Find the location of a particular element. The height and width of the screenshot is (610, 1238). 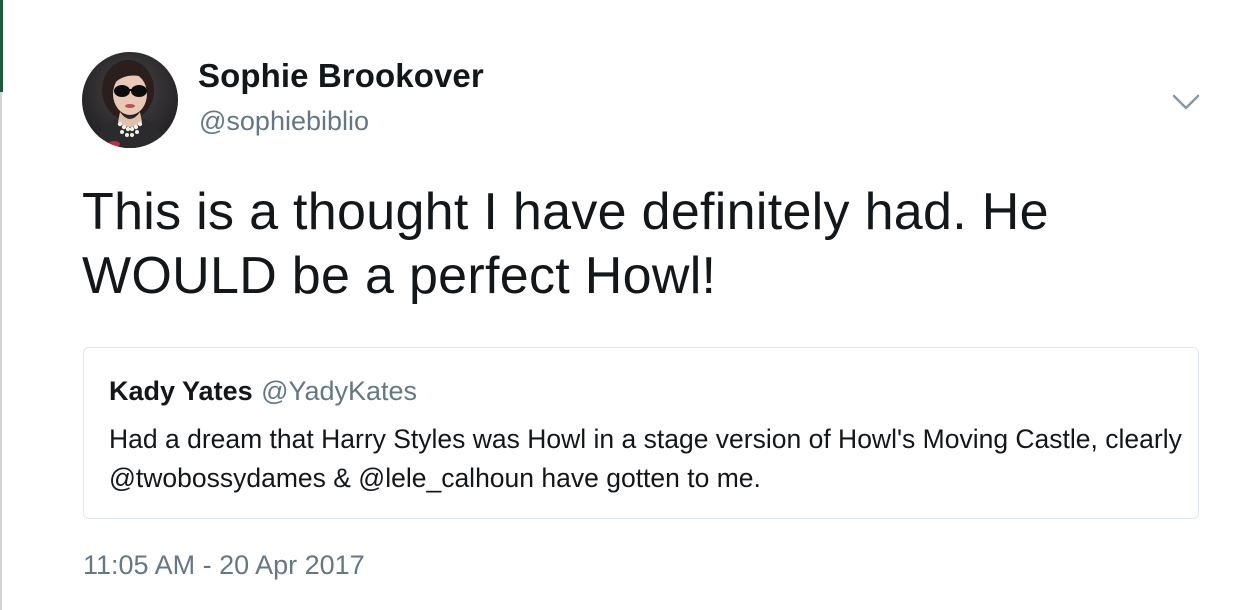

window-edge-accent is located at coordinates (1, 46).